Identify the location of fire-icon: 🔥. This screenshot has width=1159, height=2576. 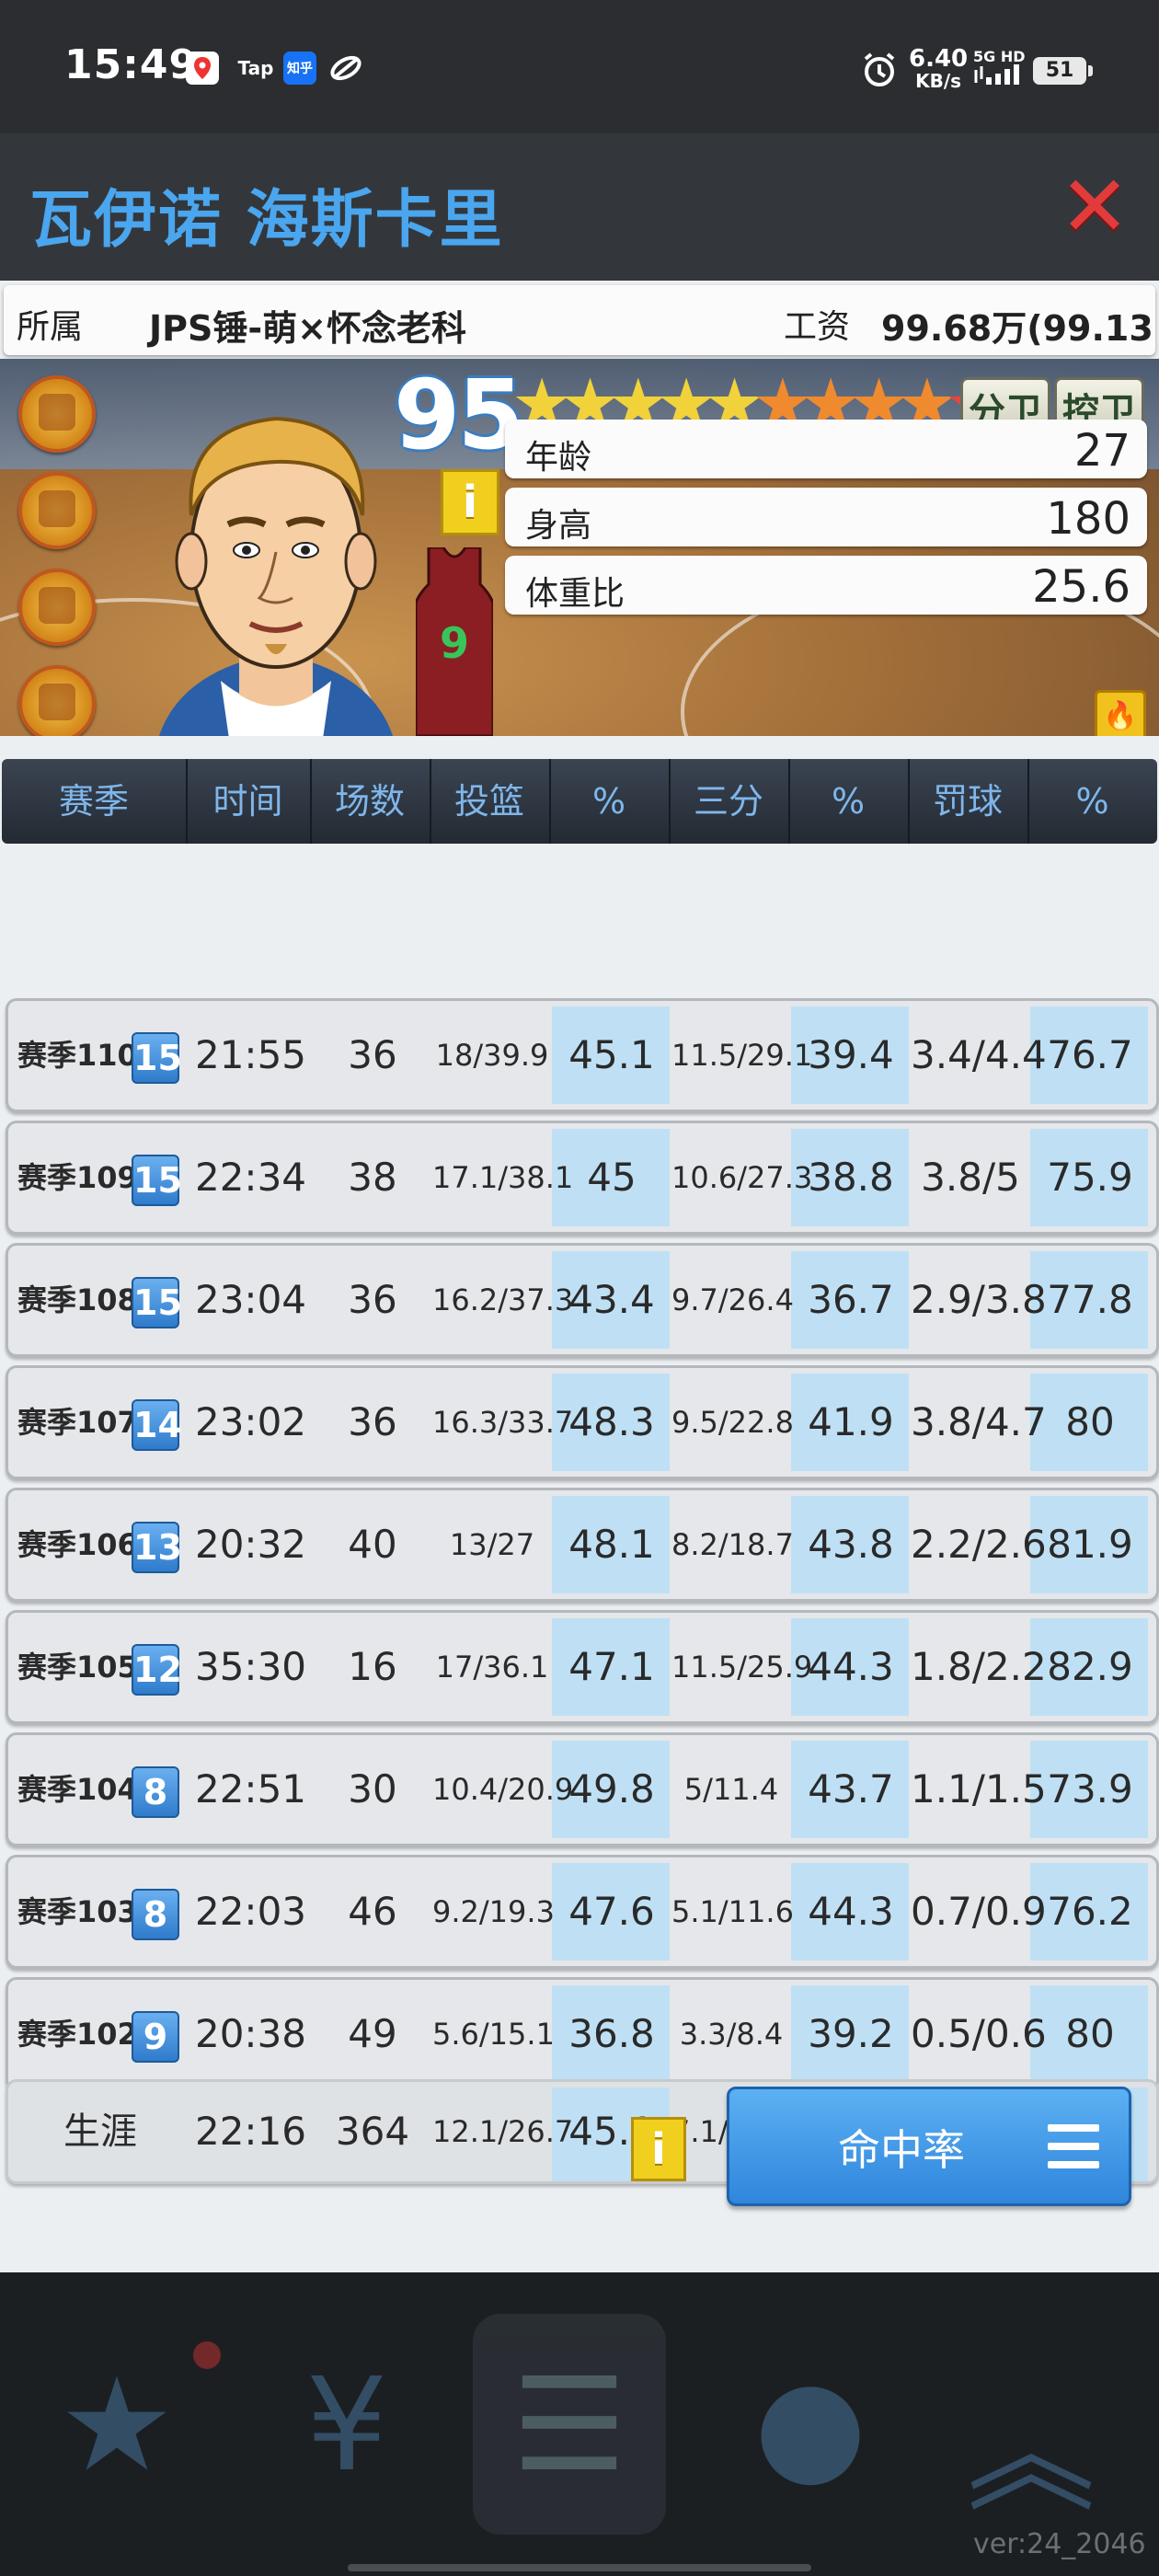
(1120, 713).